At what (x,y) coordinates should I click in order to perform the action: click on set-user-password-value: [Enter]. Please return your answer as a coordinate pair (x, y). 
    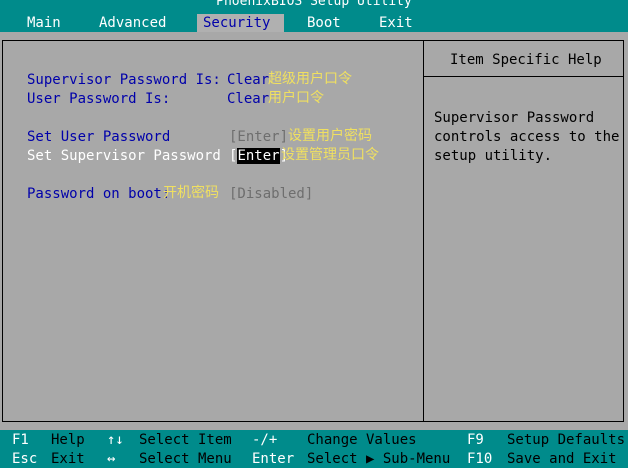
    Looking at the image, I should click on (258, 137).